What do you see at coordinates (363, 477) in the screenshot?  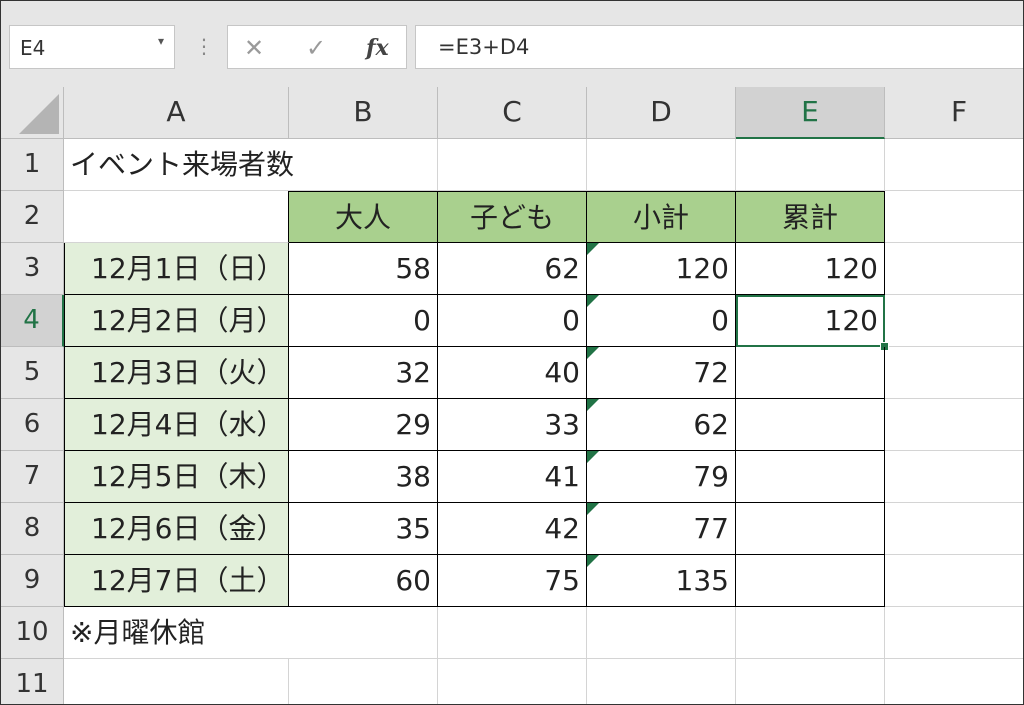 I see `cell-b7: 38` at bounding box center [363, 477].